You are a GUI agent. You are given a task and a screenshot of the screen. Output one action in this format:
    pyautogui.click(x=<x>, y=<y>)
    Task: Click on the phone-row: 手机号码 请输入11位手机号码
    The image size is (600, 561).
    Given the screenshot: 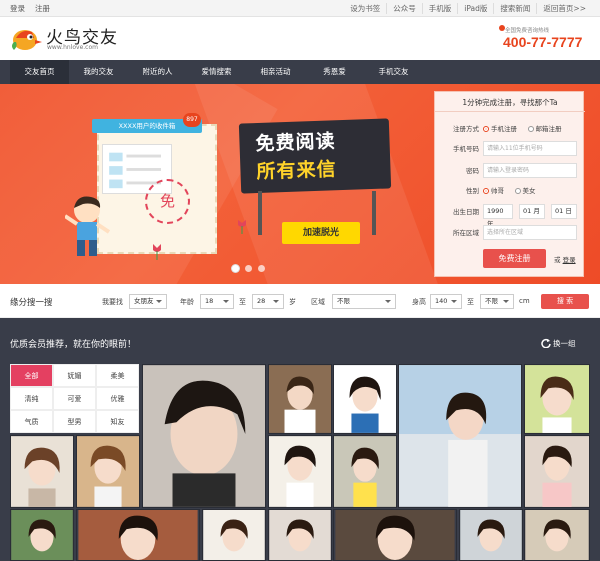 What is the action you would take?
    pyautogui.click(x=510, y=149)
    